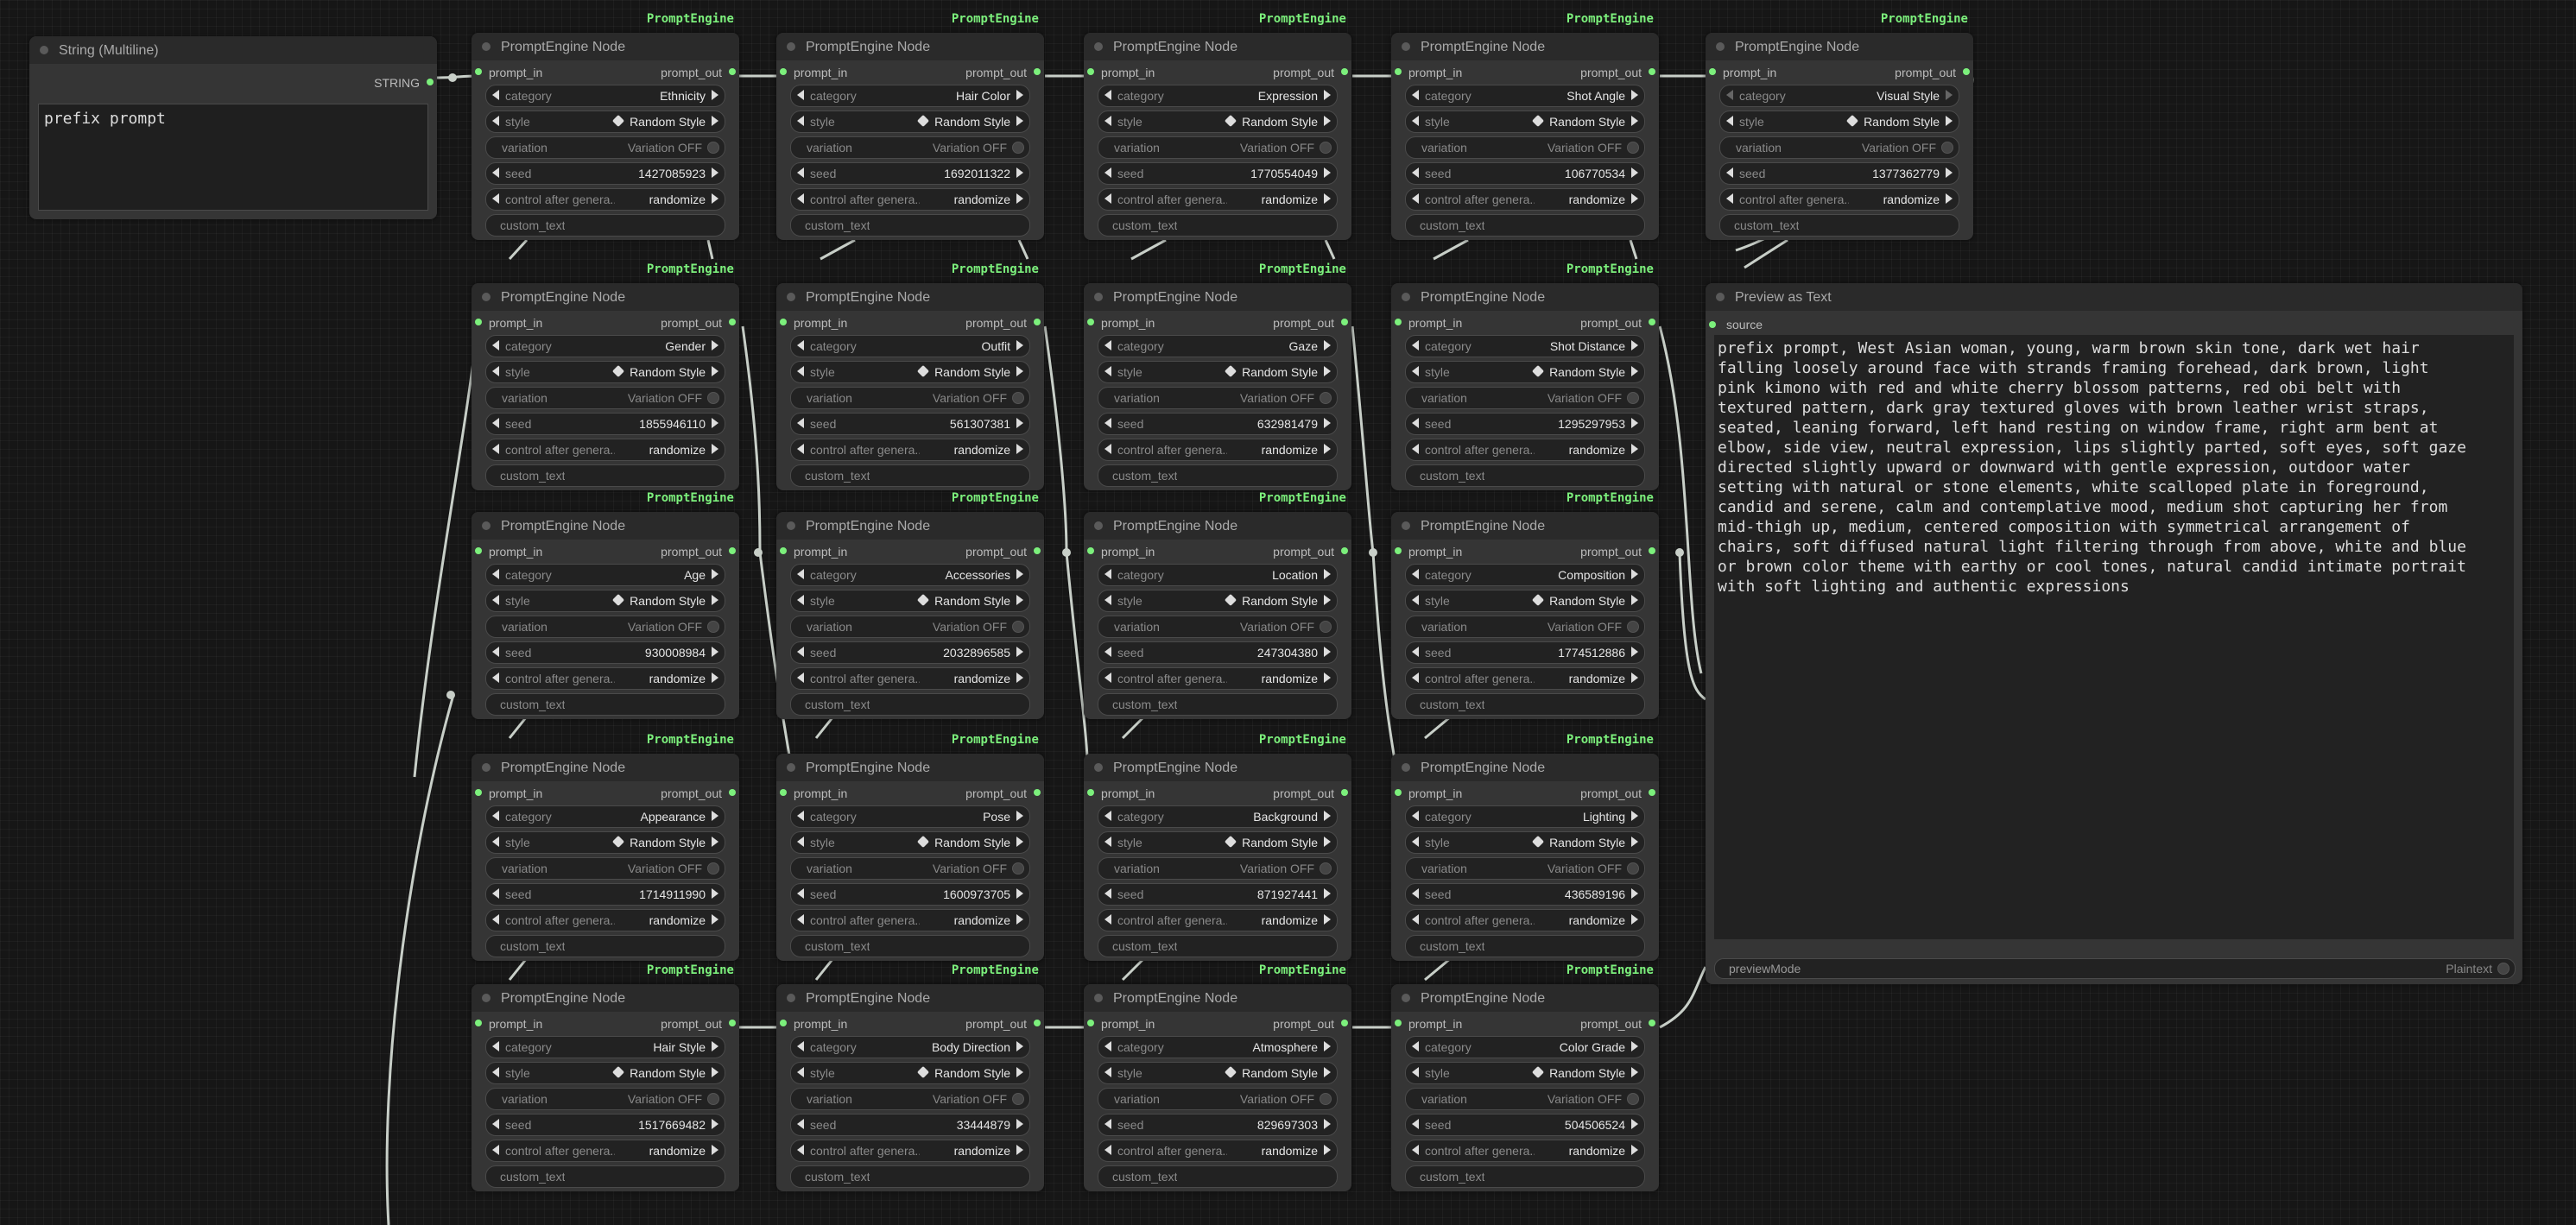 The height and width of the screenshot is (1225, 2576). Describe the element at coordinates (1218, 1047) in the screenshot. I see `category-combo: category Atmosphere` at that location.